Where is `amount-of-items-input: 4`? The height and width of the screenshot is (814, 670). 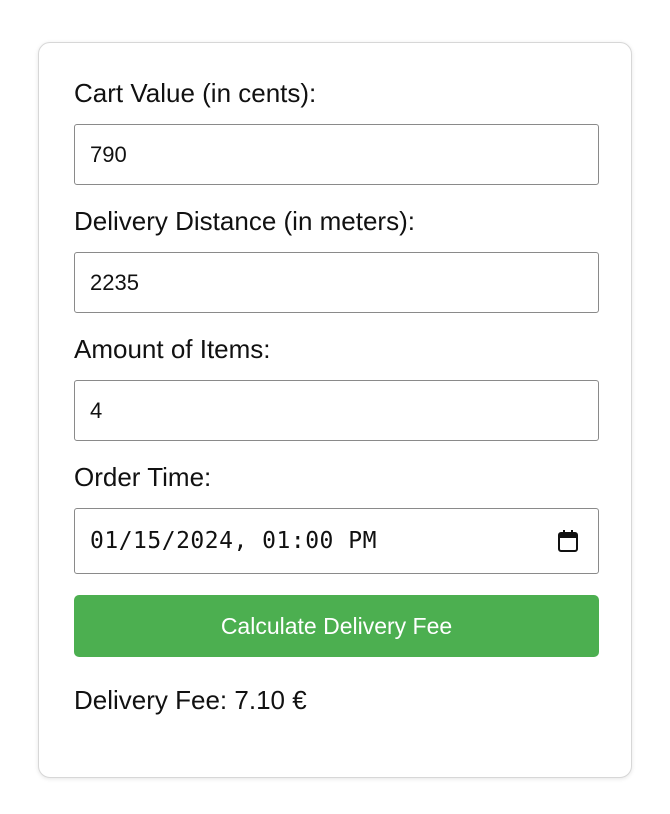
amount-of-items-input: 4 is located at coordinates (336, 410).